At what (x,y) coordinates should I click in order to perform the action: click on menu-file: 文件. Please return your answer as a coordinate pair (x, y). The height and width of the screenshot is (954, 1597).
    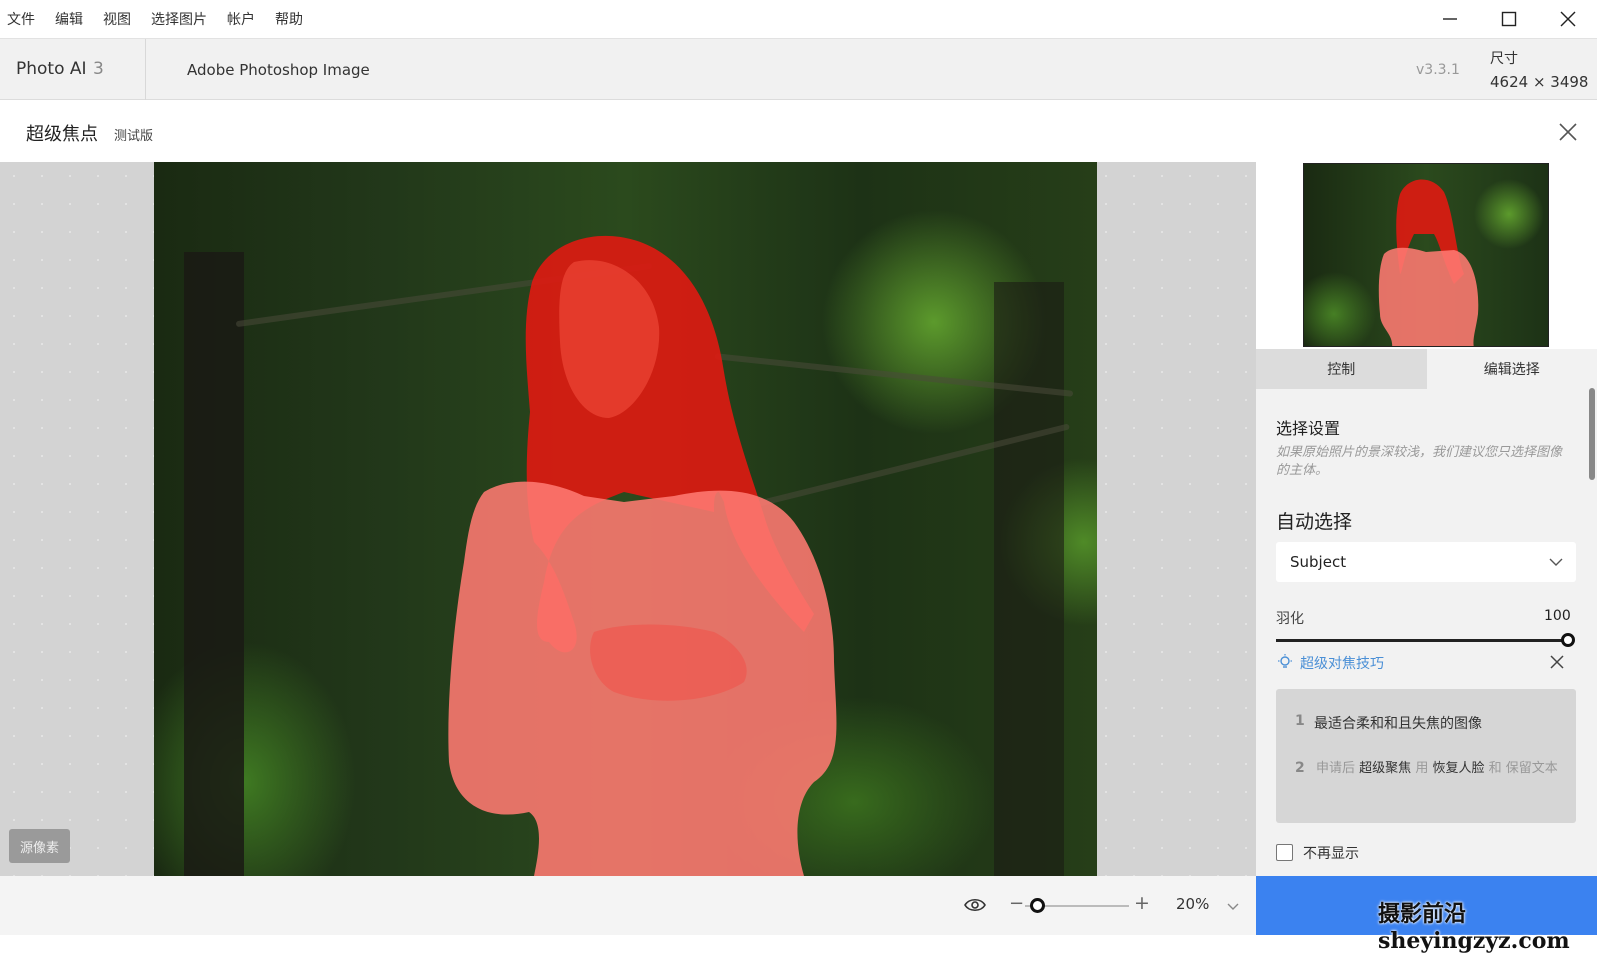
    Looking at the image, I should click on (21, 19).